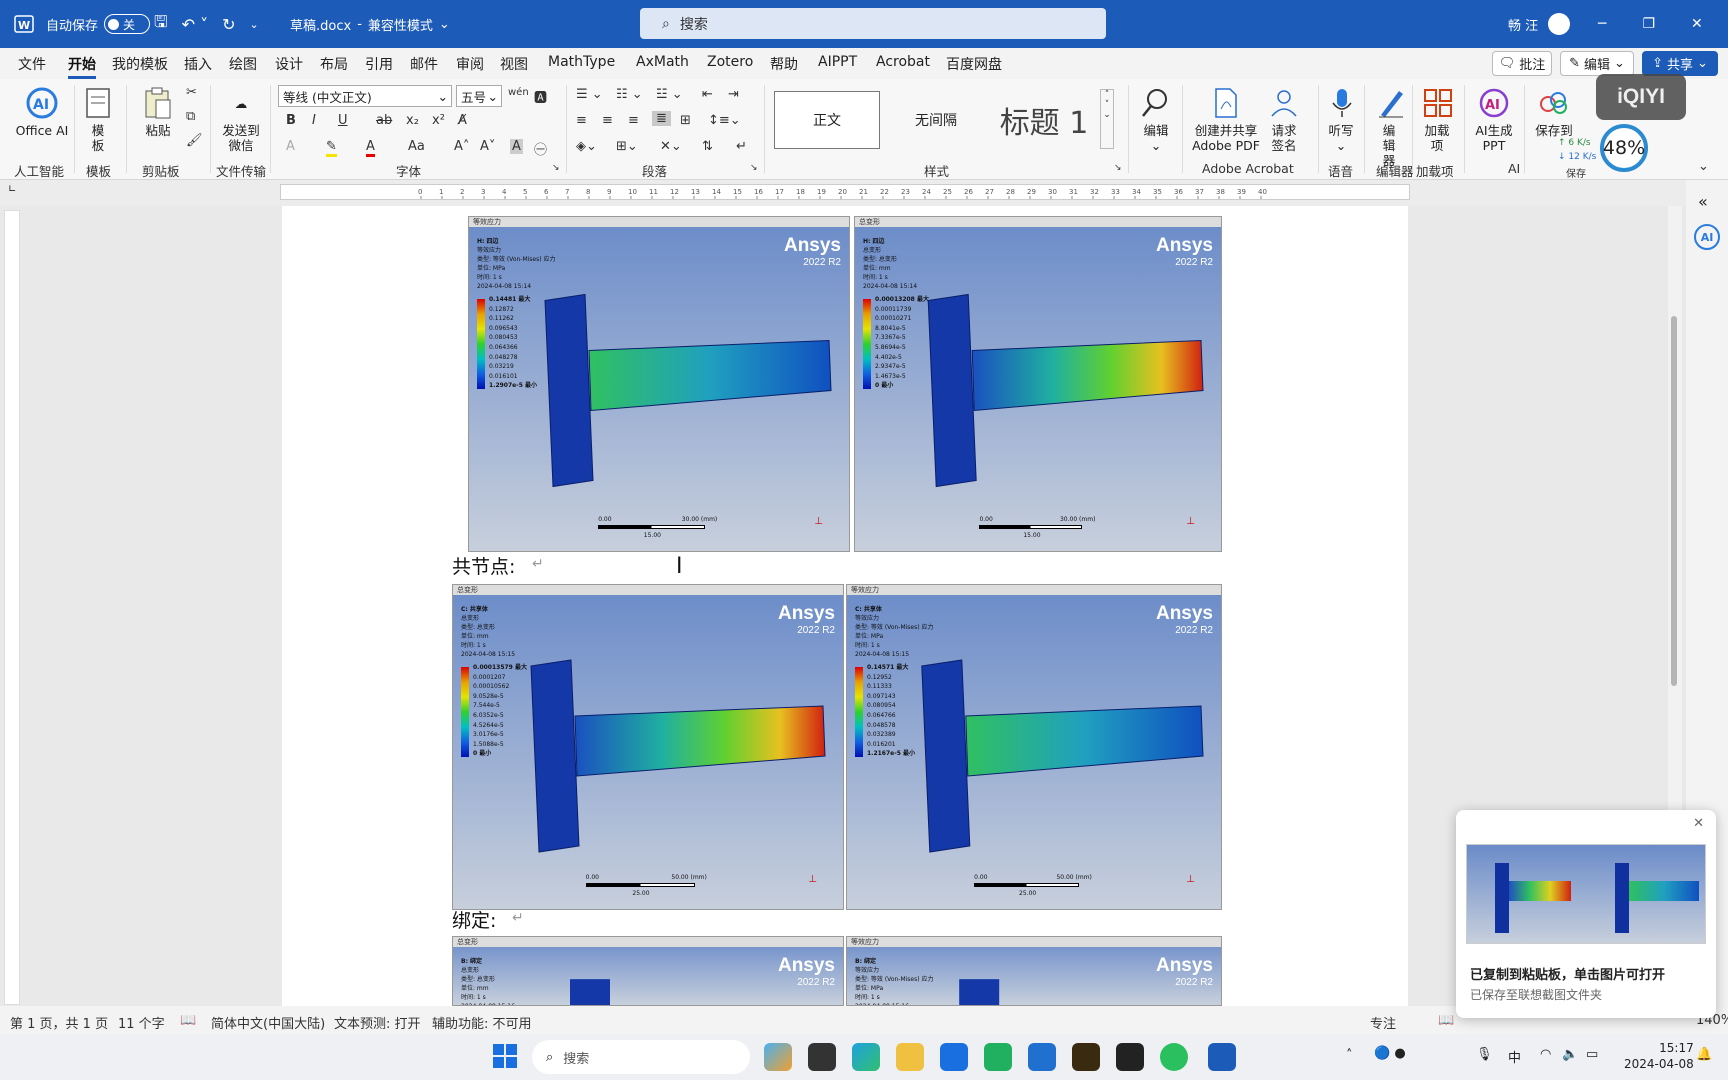 Image resolution: width=1728 pixels, height=1080 pixels. I want to click on tab-acrobat: Acrobat, so click(903, 62).